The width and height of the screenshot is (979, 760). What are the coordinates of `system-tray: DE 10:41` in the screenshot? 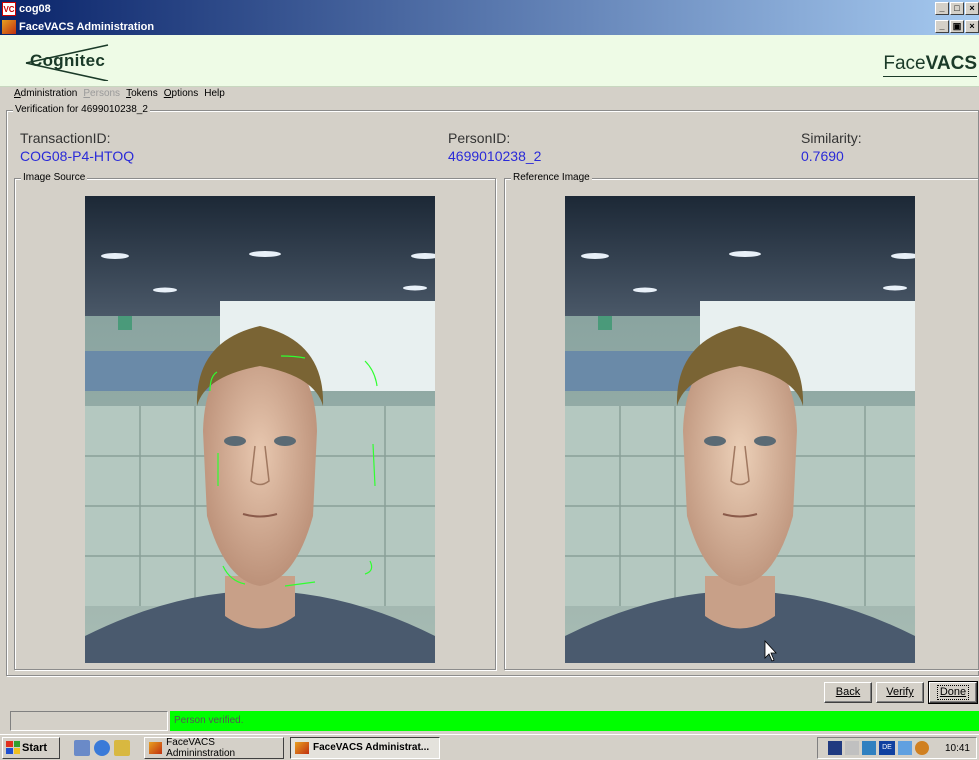 It's located at (897, 748).